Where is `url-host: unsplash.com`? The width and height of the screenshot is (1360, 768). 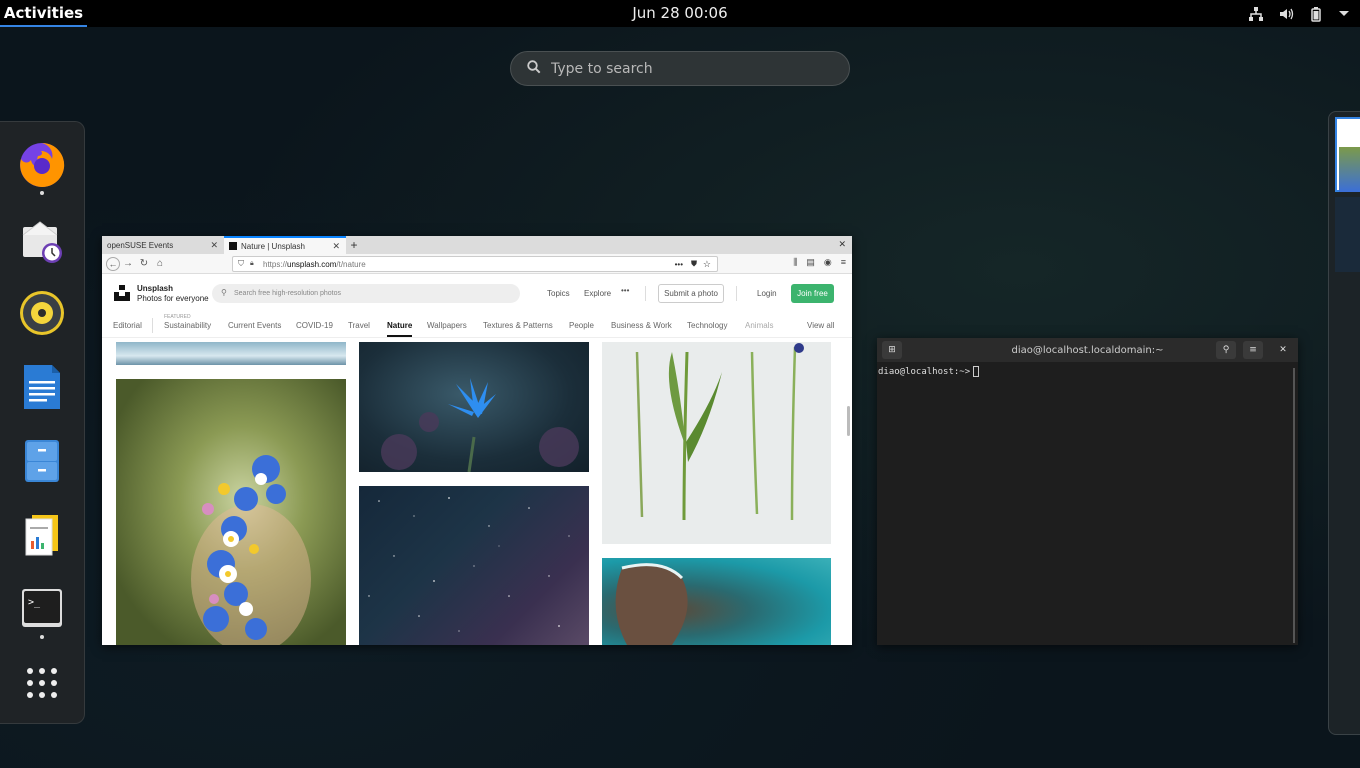 url-host: unsplash.com is located at coordinates (312, 264).